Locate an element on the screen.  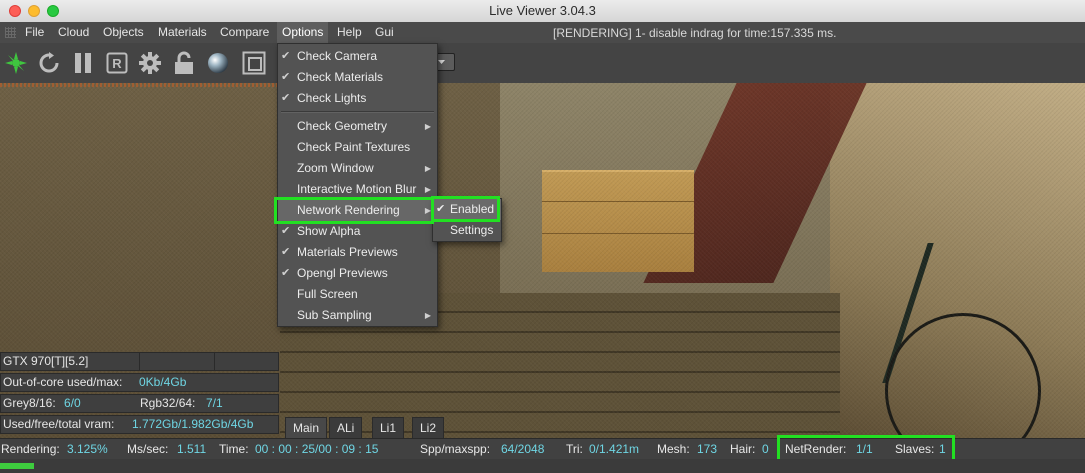
material-ball-icon is located at coordinates (218, 63).